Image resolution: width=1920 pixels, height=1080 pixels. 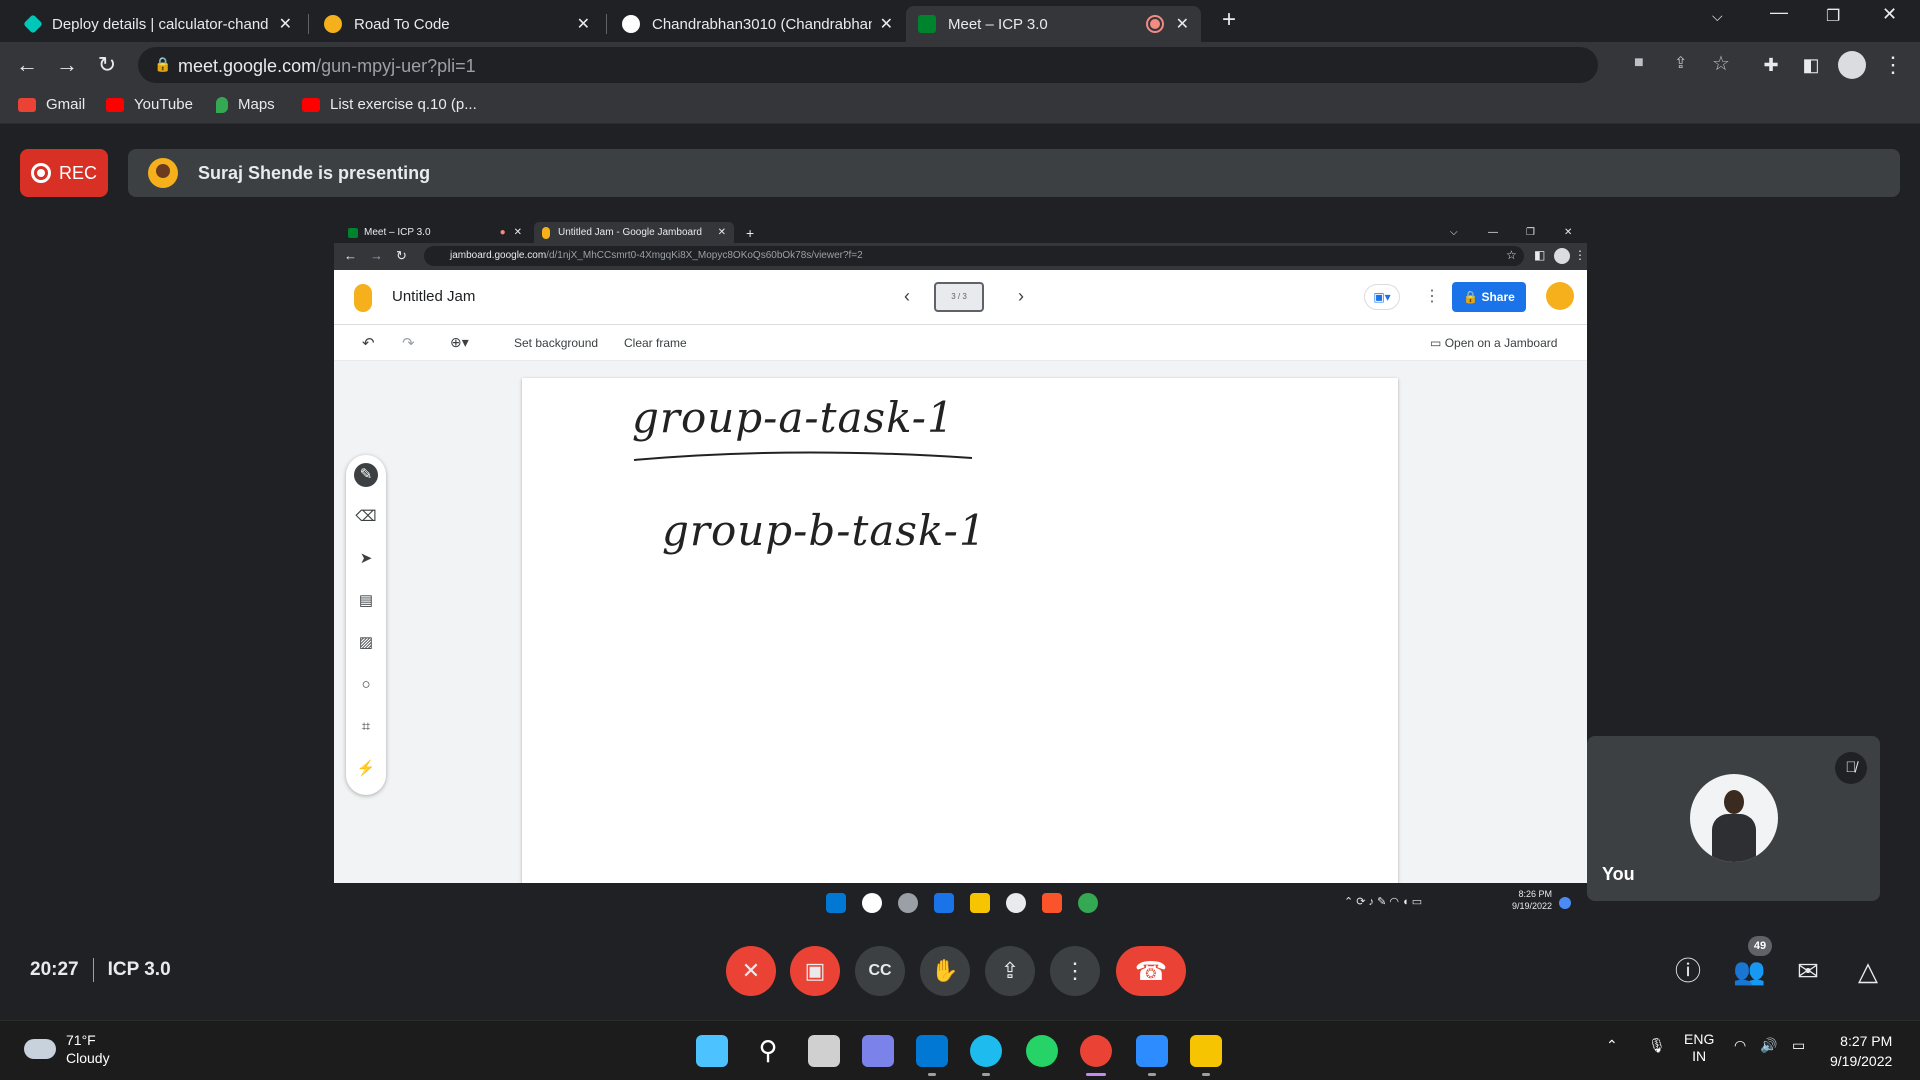 What do you see at coordinates (459, 342) in the screenshot?
I see `zoom-icon: ⊕▾` at bounding box center [459, 342].